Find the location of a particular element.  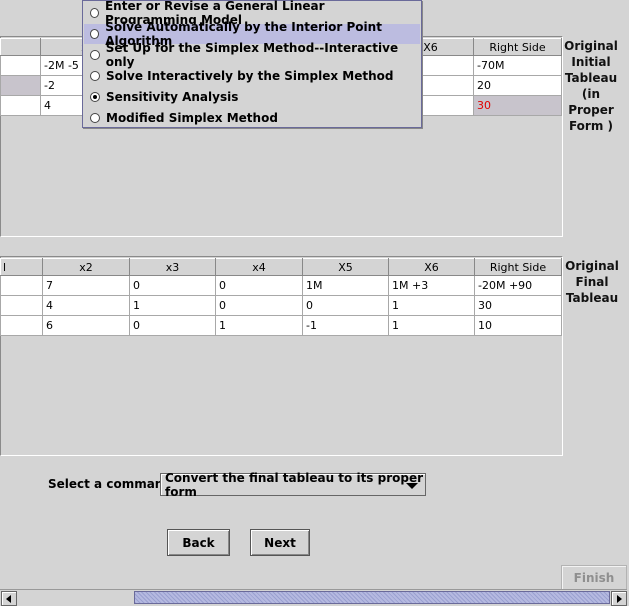

menu-item-modified-simplex: Modified Simplex Method is located at coordinates (252, 118).